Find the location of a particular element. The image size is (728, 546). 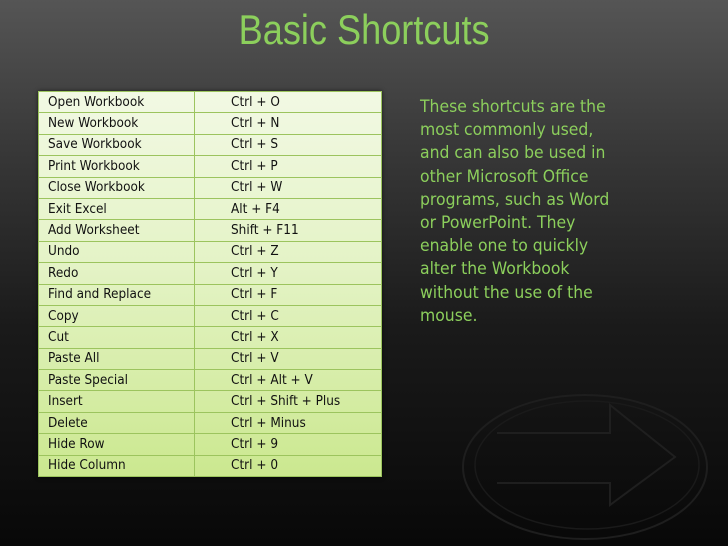

shortcut-cell: Ctrl + V is located at coordinates (288, 359).